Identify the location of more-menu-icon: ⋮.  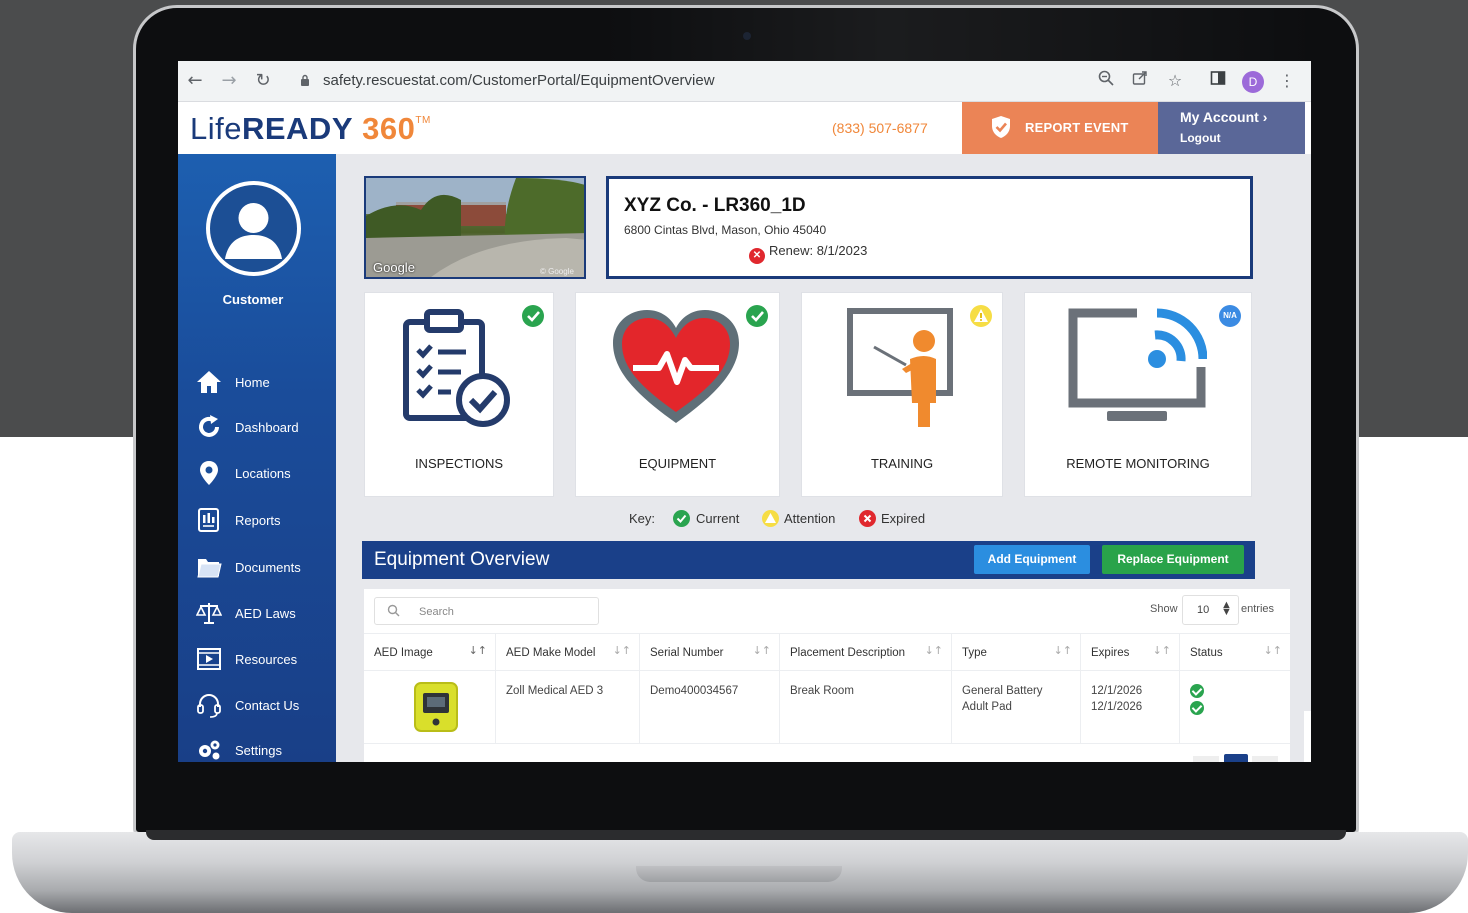
(1287, 81).